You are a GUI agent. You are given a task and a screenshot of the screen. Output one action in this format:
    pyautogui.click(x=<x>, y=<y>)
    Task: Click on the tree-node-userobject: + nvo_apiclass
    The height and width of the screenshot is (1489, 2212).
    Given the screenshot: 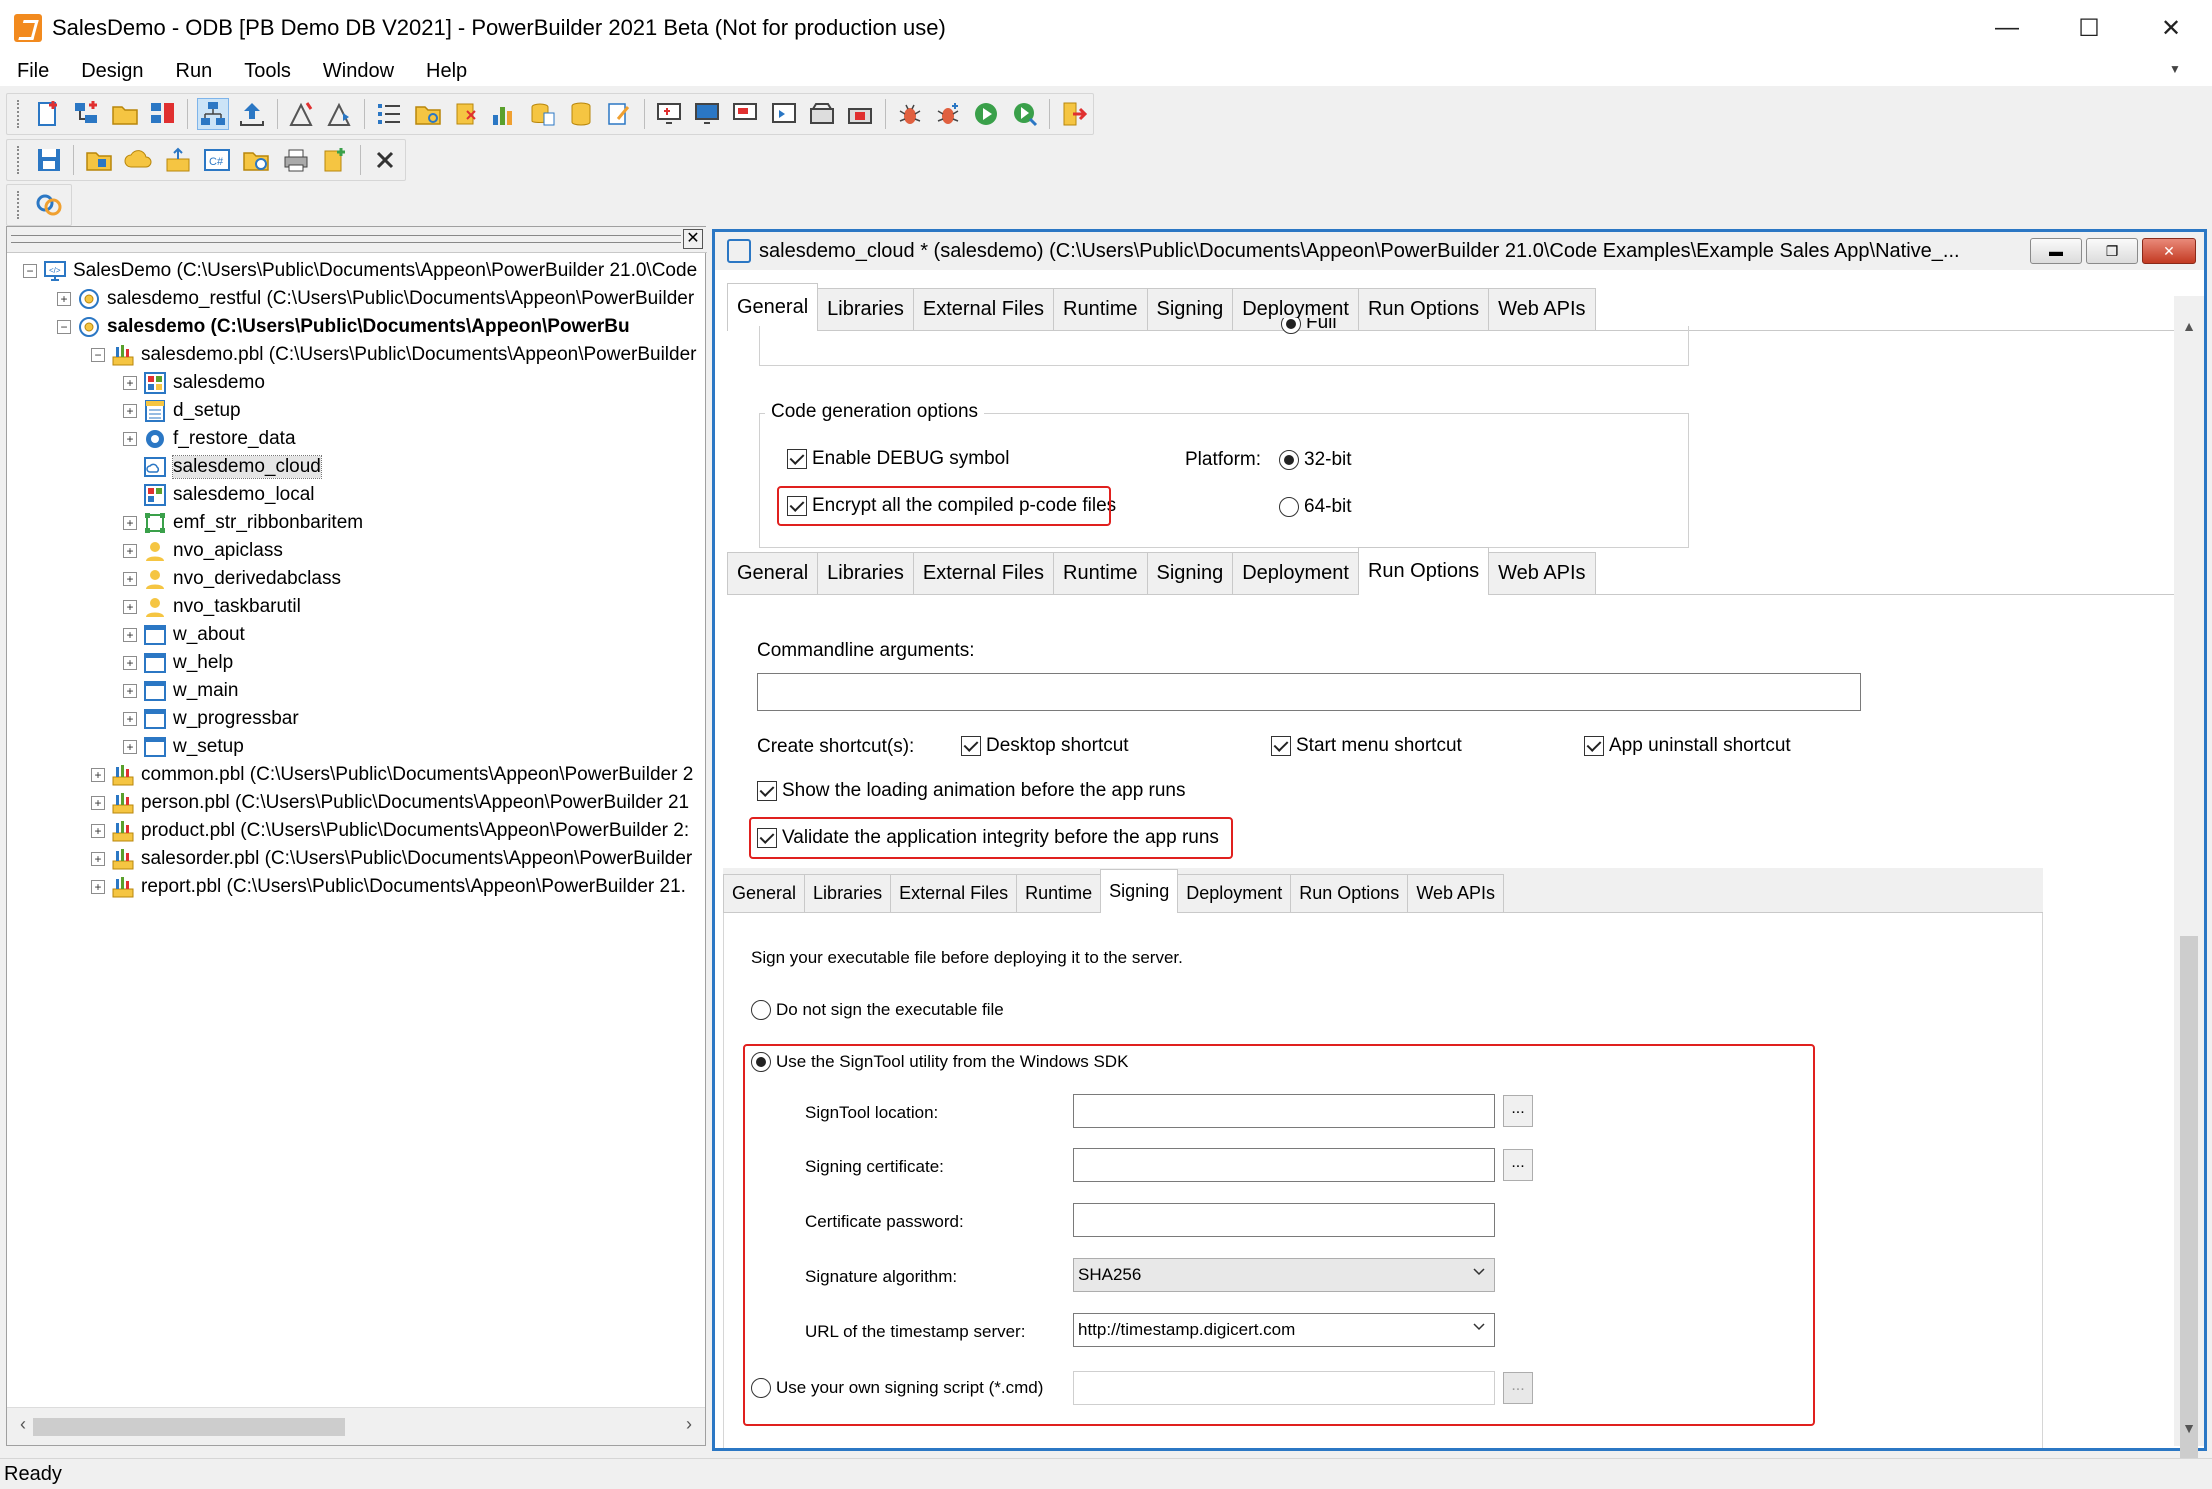 What is the action you would take?
    pyautogui.click(x=203, y=551)
    